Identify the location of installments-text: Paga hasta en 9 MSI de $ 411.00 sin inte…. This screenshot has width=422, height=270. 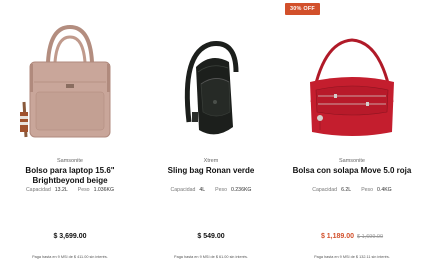
(70, 257).